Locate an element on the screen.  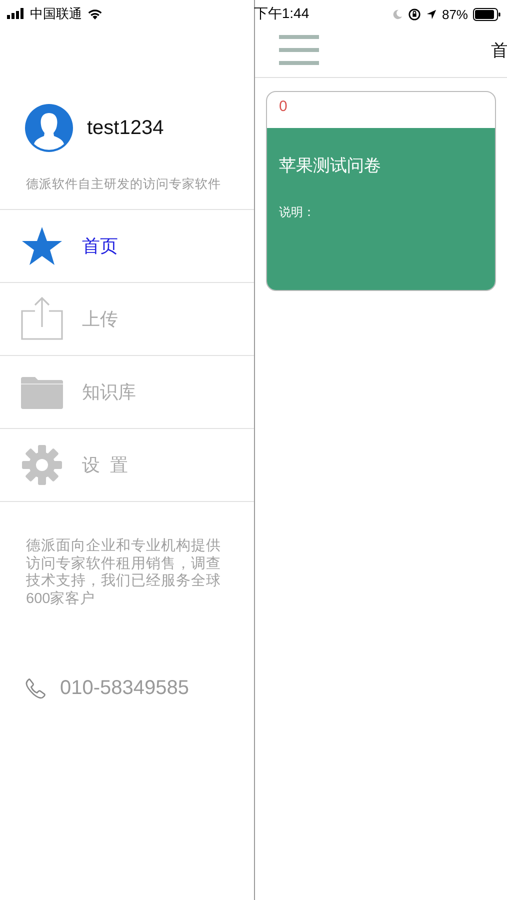
settings-icon is located at coordinates (42, 465).